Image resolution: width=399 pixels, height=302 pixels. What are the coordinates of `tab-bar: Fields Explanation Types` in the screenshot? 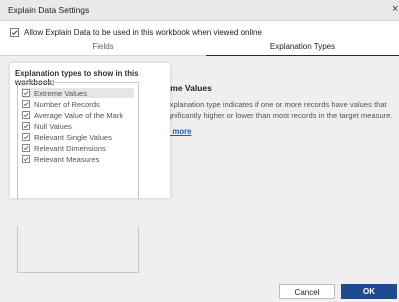 It's located at (199, 48).